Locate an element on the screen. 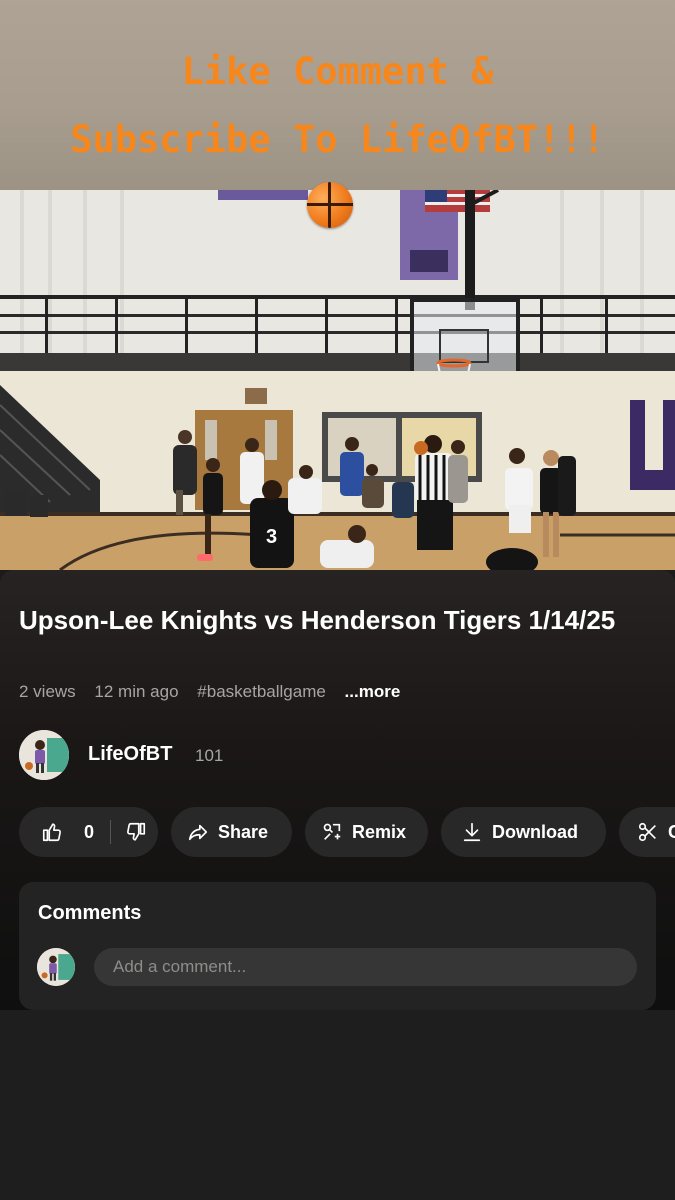 The height and width of the screenshot is (1200, 675). subscriber-count: 101 is located at coordinates (209, 755).